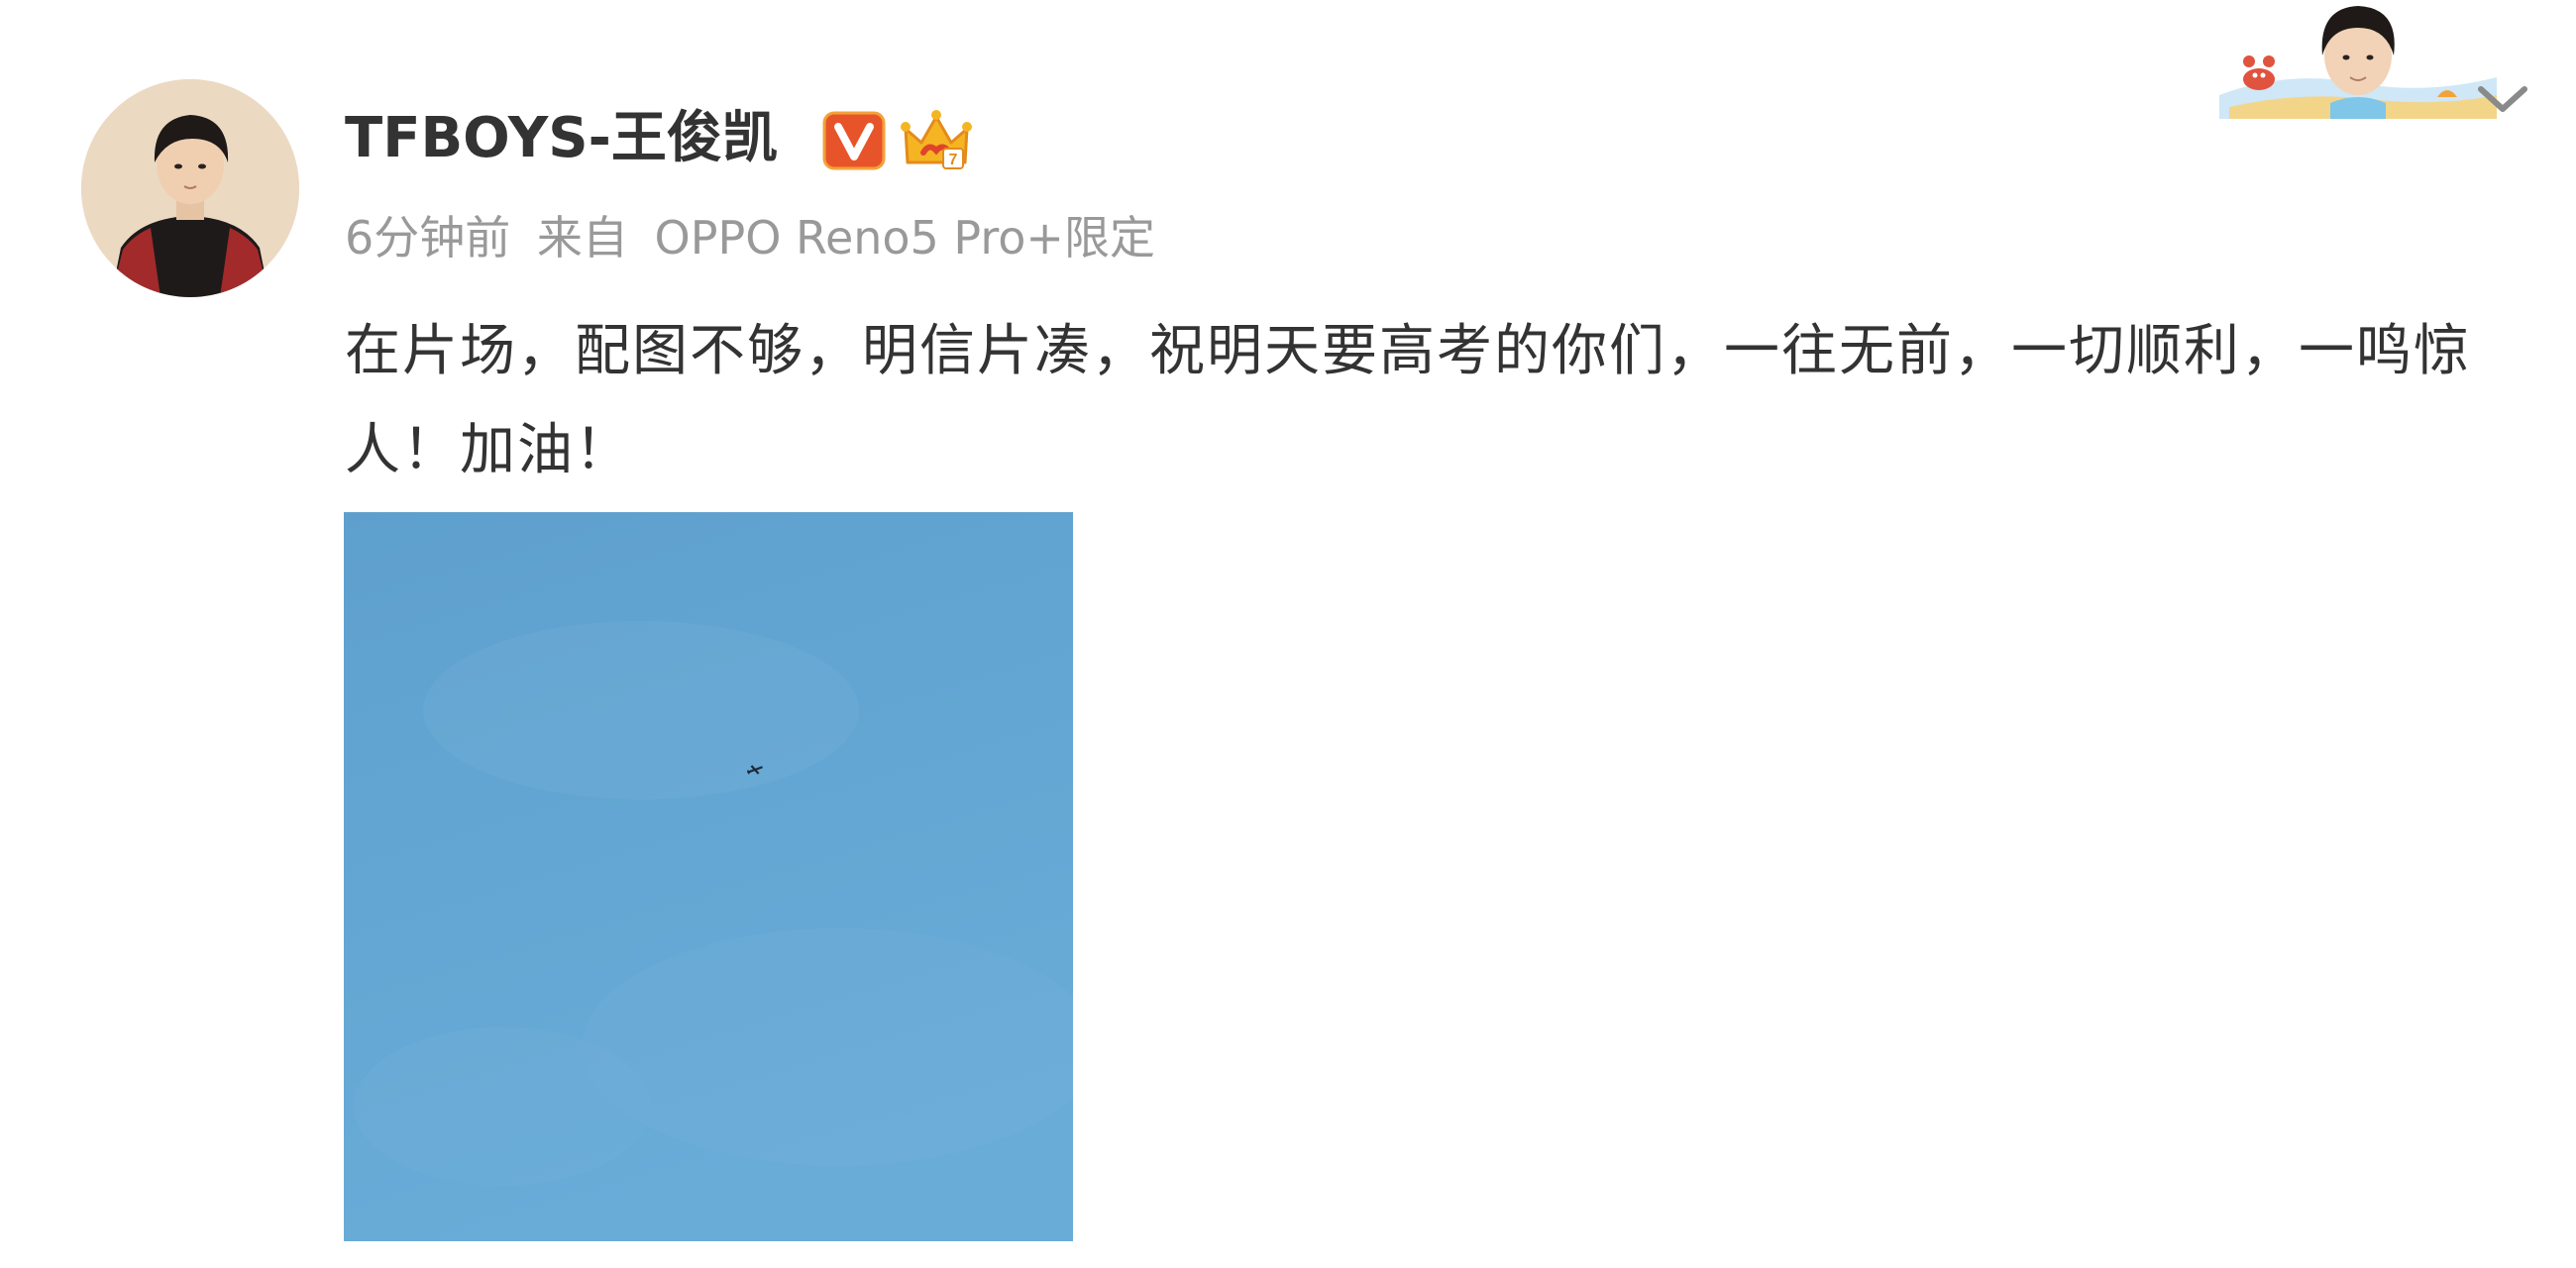 The image size is (2576, 1268). I want to click on post-source: OPPO Reno5 Pro+限定, so click(905, 237).